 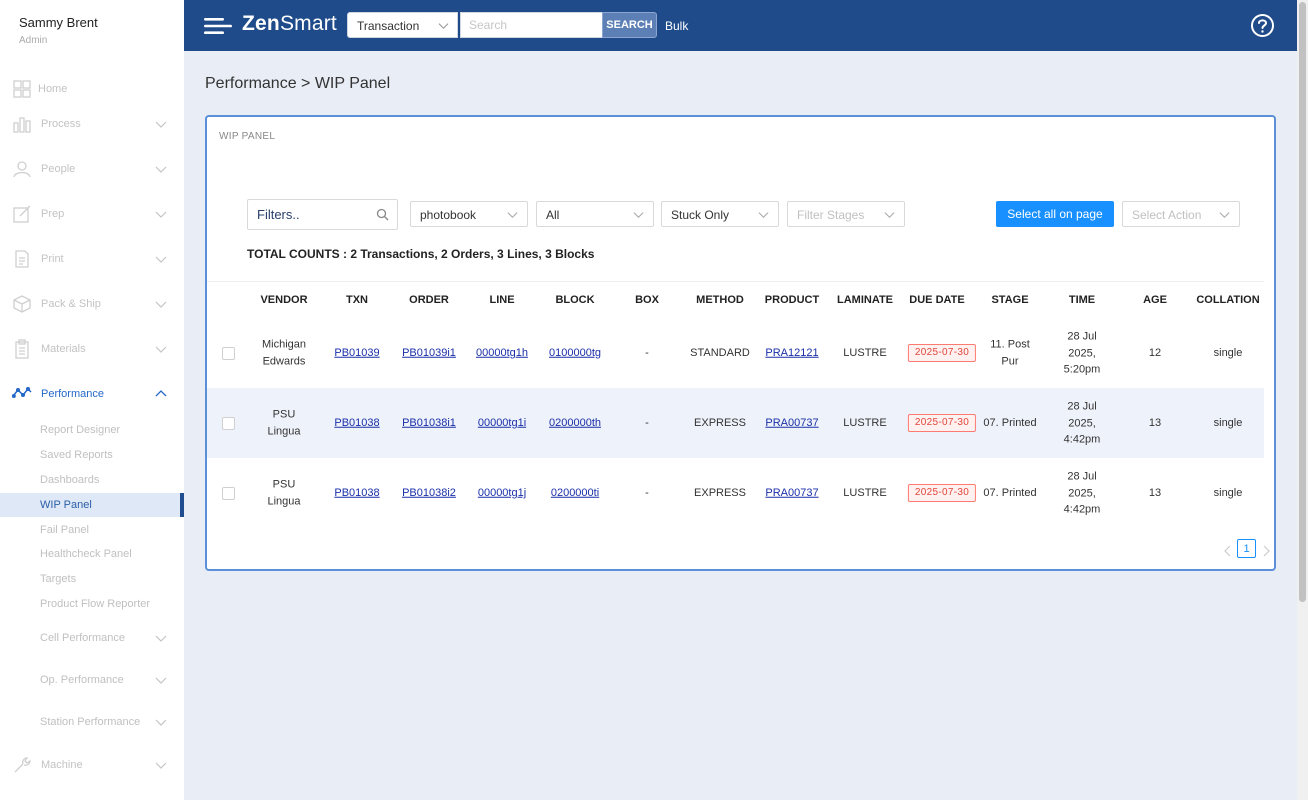 I want to click on column-header-due-date: DUE DATE, so click(x=936, y=300).